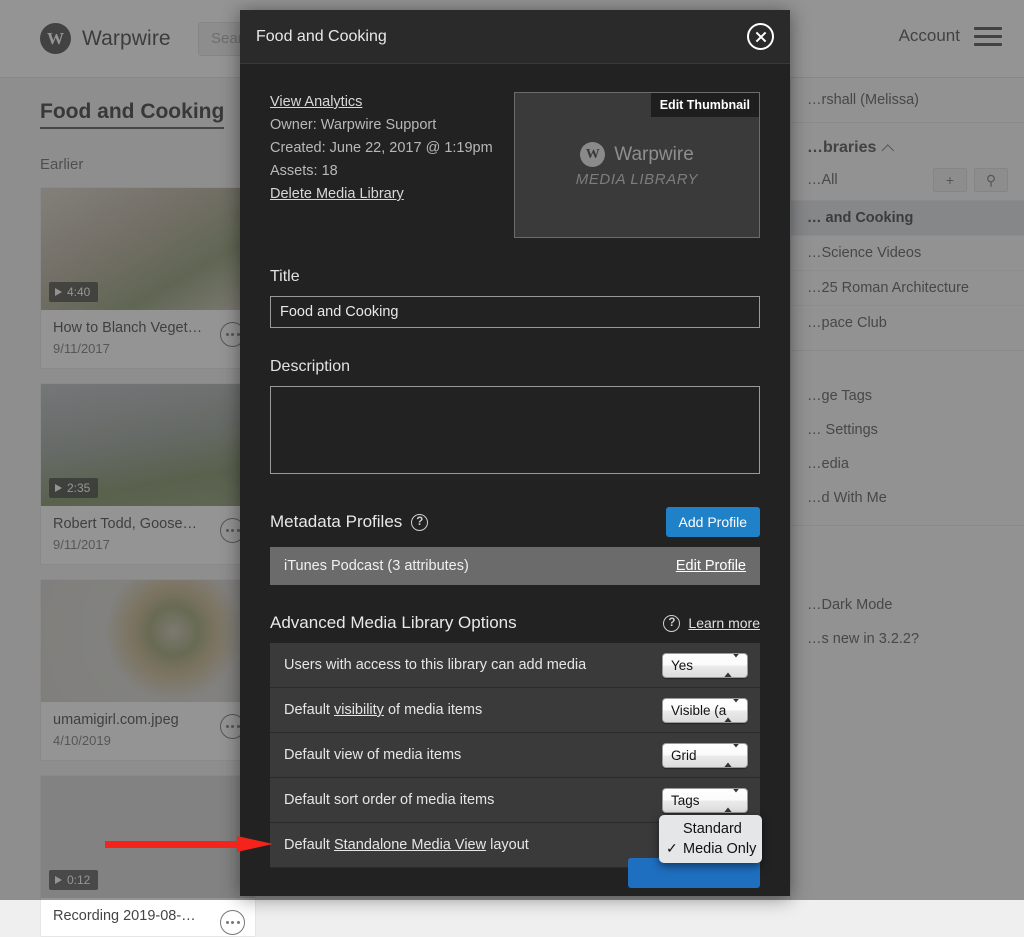  I want to click on add-media-select: Yes, so click(705, 665).